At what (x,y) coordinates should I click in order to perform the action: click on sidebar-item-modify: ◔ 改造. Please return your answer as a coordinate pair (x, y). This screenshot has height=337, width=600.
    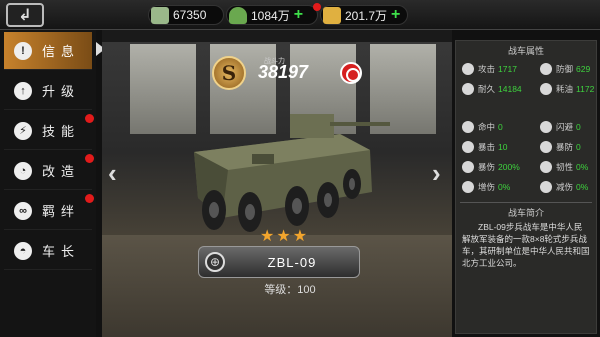
    Looking at the image, I should click on (49, 171).